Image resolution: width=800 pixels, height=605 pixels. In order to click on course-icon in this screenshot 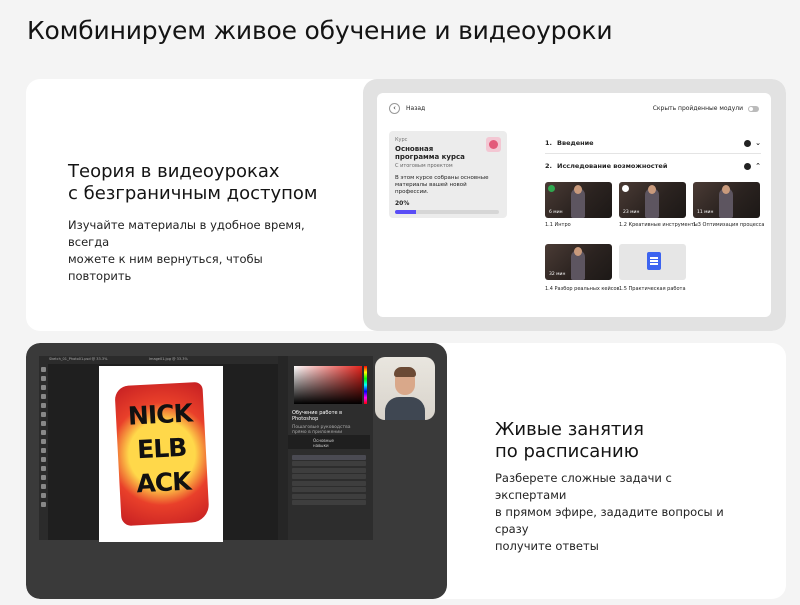, I will do `click(493, 144)`.